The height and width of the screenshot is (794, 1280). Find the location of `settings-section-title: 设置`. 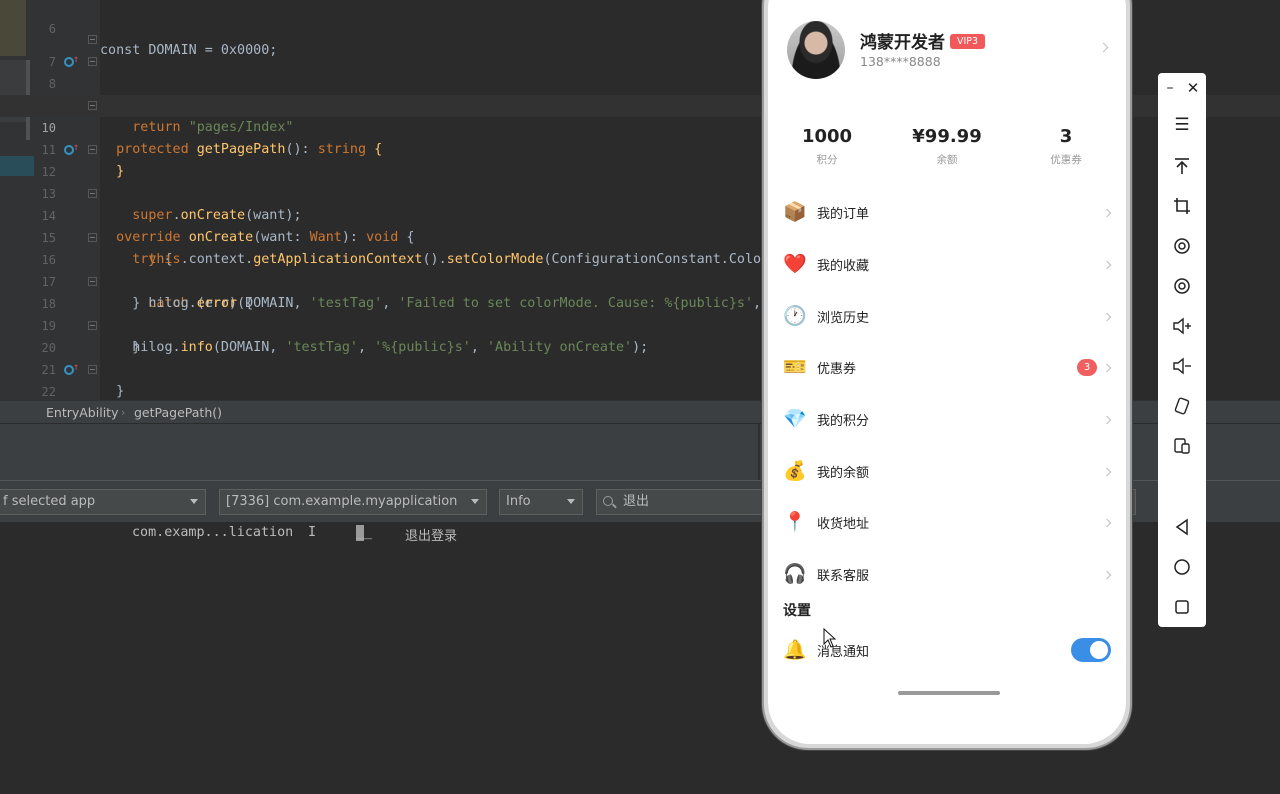

settings-section-title: 设置 is located at coordinates (797, 611).